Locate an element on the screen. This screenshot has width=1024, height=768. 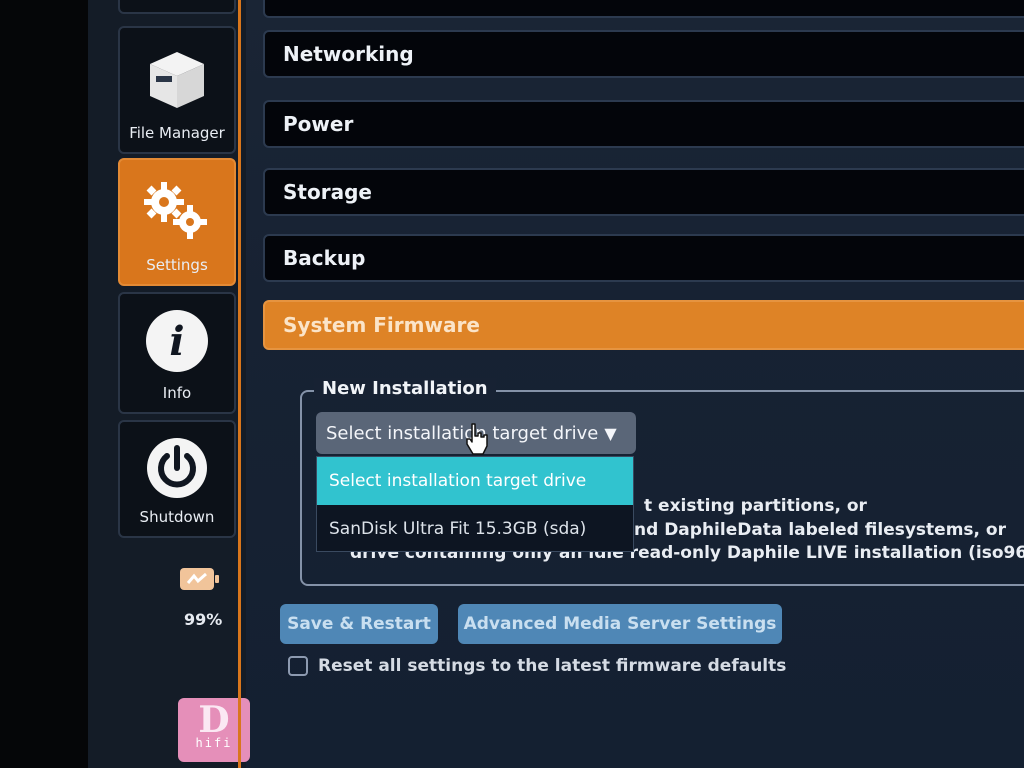
sidebar-item-shutdown: Shutdown is located at coordinates (177, 479).